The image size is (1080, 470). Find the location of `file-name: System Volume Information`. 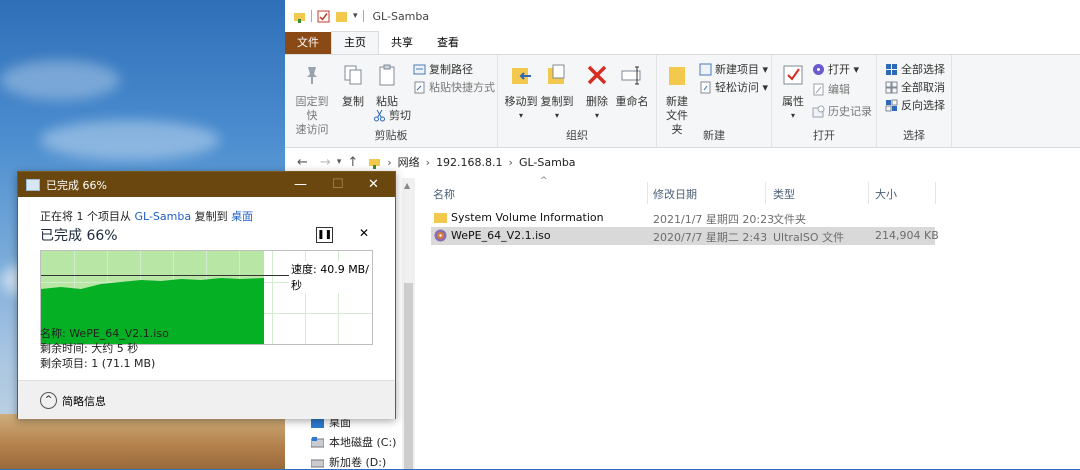

file-name: System Volume Information is located at coordinates (527, 217).